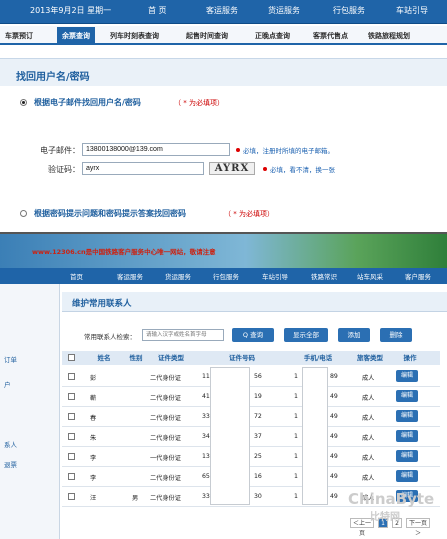 The width and height of the screenshot is (447, 539). Describe the element at coordinates (412, 10) in the screenshot. I see `nav-station: 车站引导` at that location.